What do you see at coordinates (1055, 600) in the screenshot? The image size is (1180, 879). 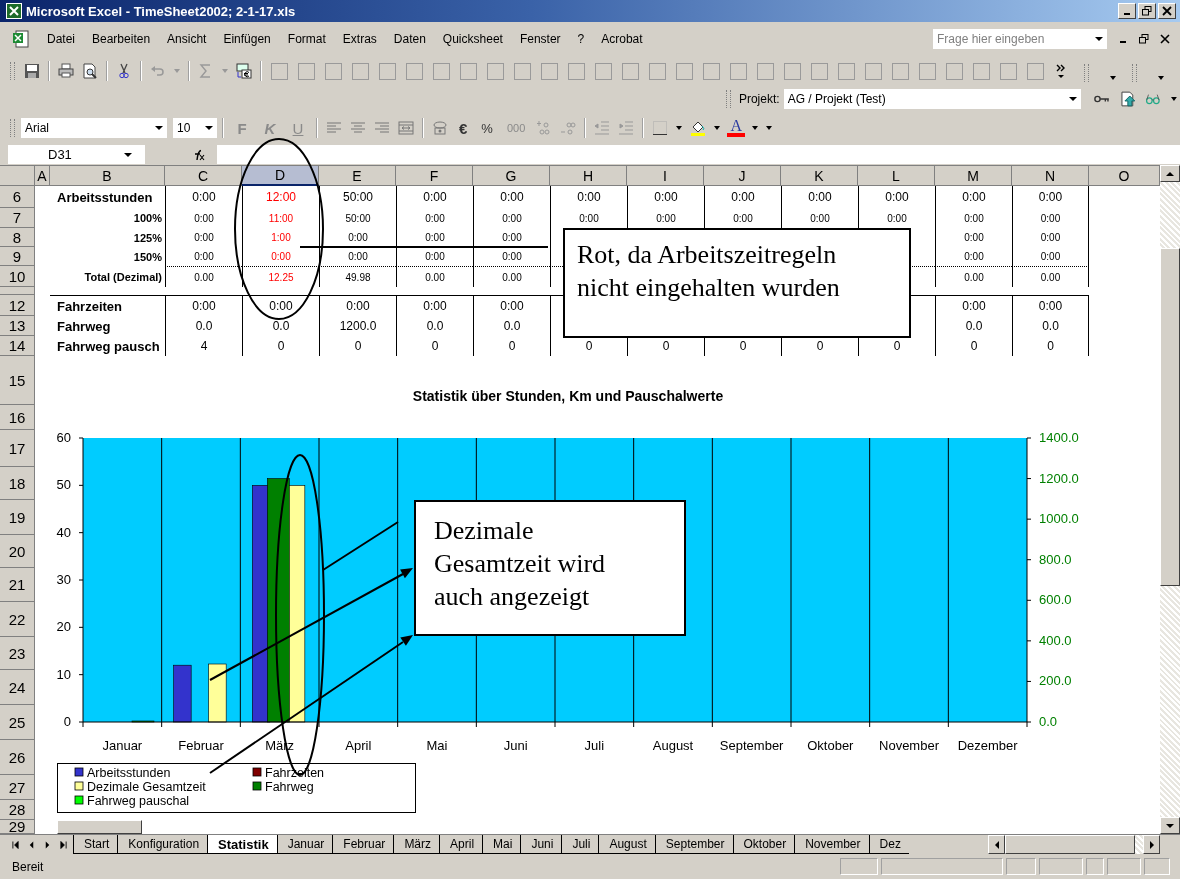 I see `tick-label: 600.0` at bounding box center [1055, 600].